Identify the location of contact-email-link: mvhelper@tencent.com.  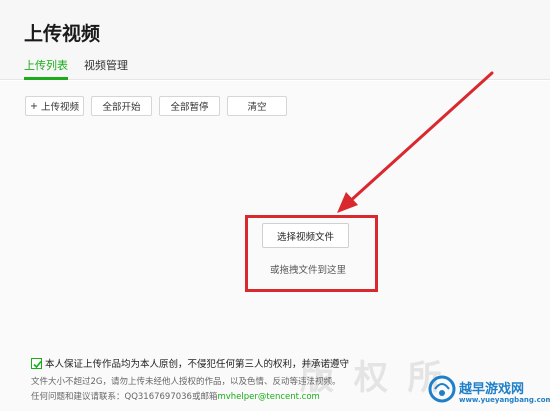
(268, 397).